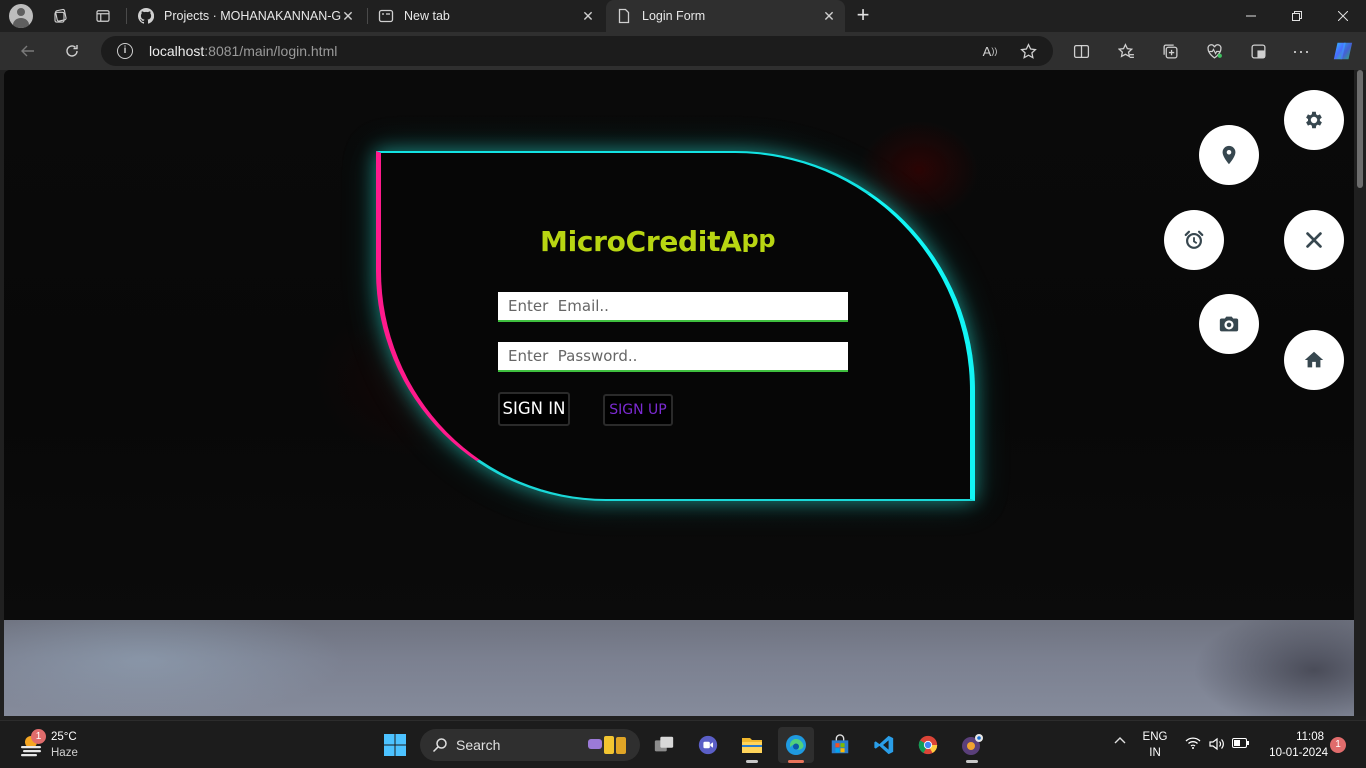  I want to click on edge-icon, so click(796, 745).